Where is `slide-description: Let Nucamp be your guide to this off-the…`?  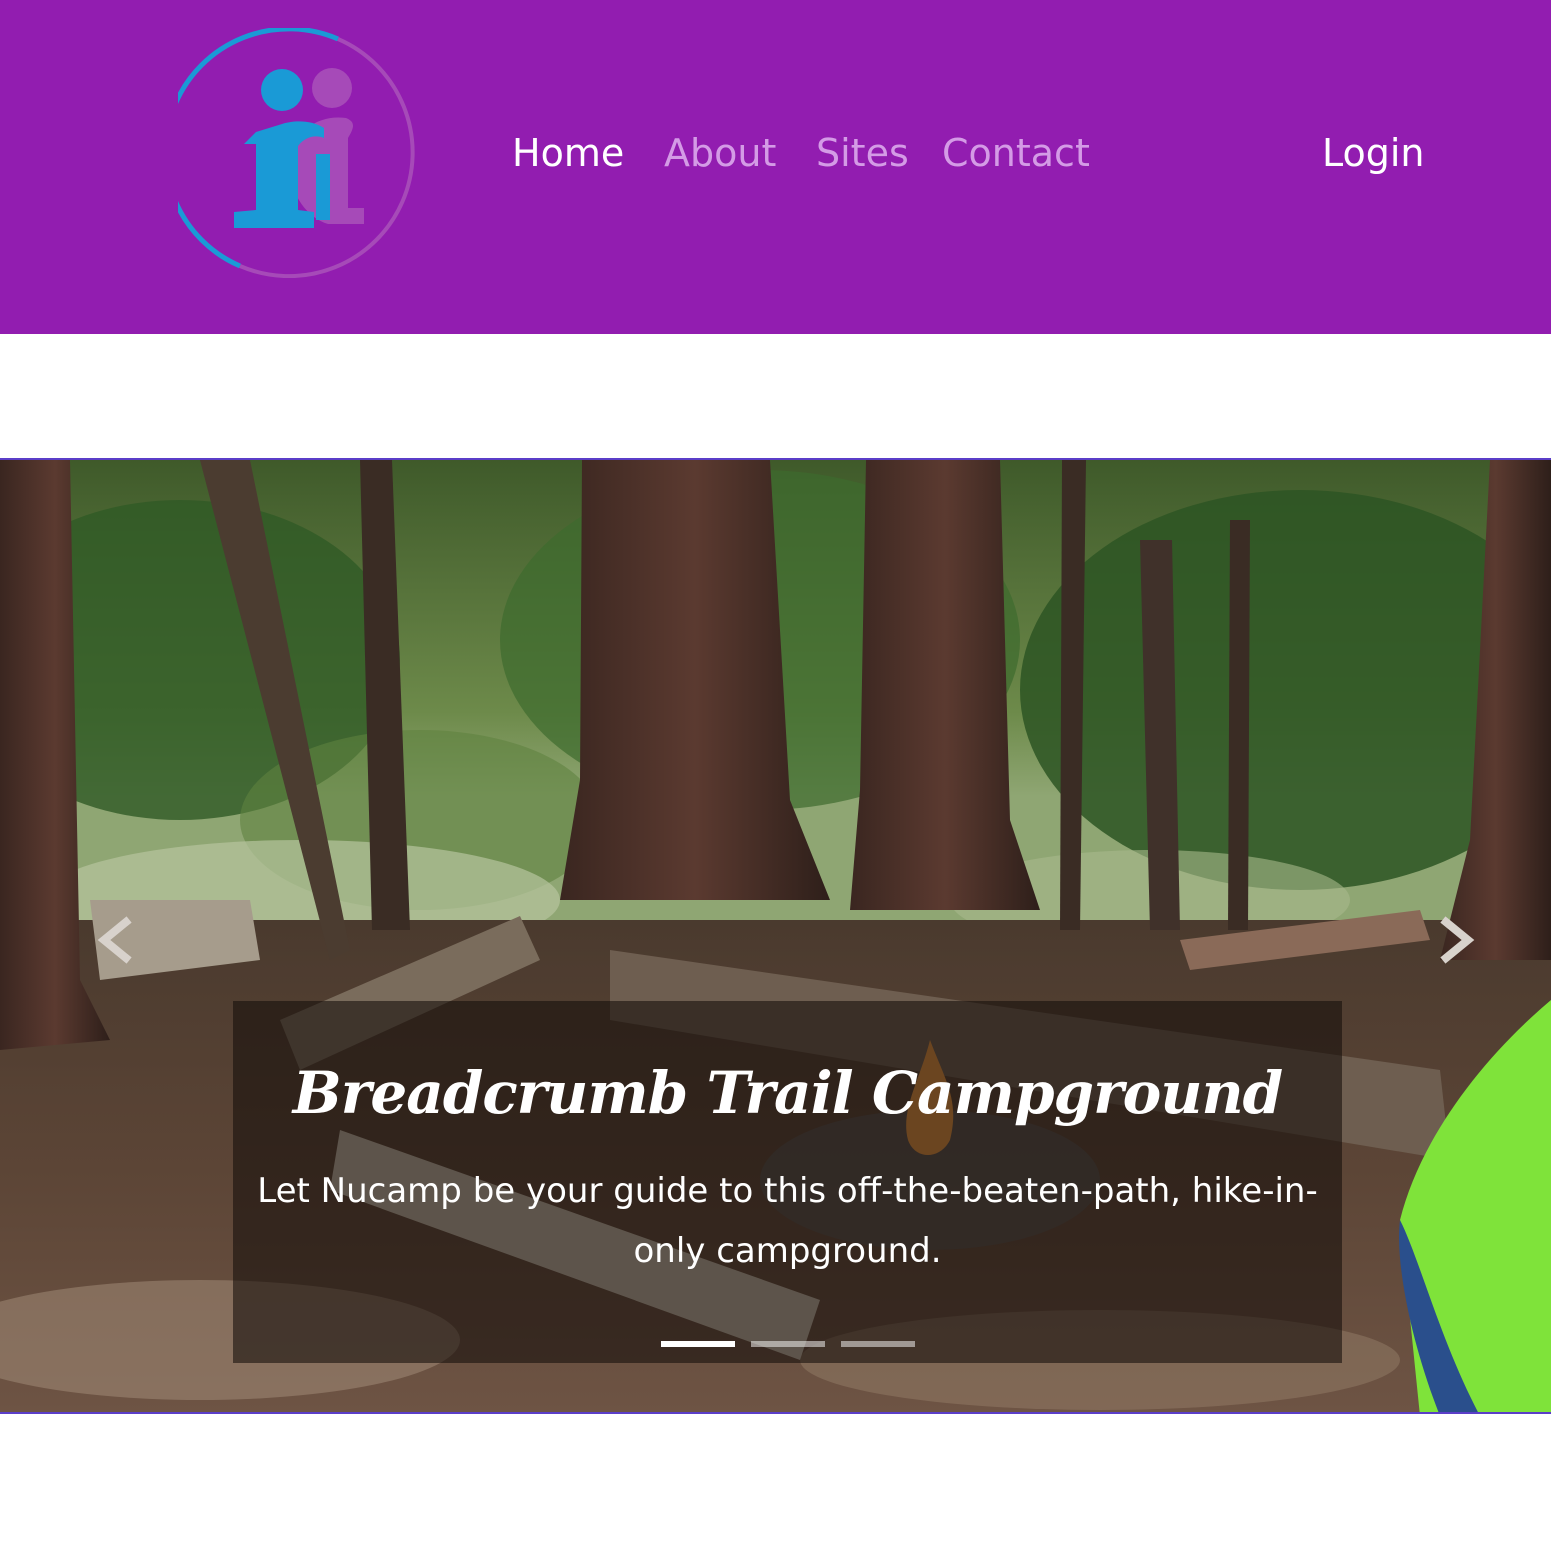 slide-description: Let Nucamp be your guide to this off-the… is located at coordinates (787, 1221).